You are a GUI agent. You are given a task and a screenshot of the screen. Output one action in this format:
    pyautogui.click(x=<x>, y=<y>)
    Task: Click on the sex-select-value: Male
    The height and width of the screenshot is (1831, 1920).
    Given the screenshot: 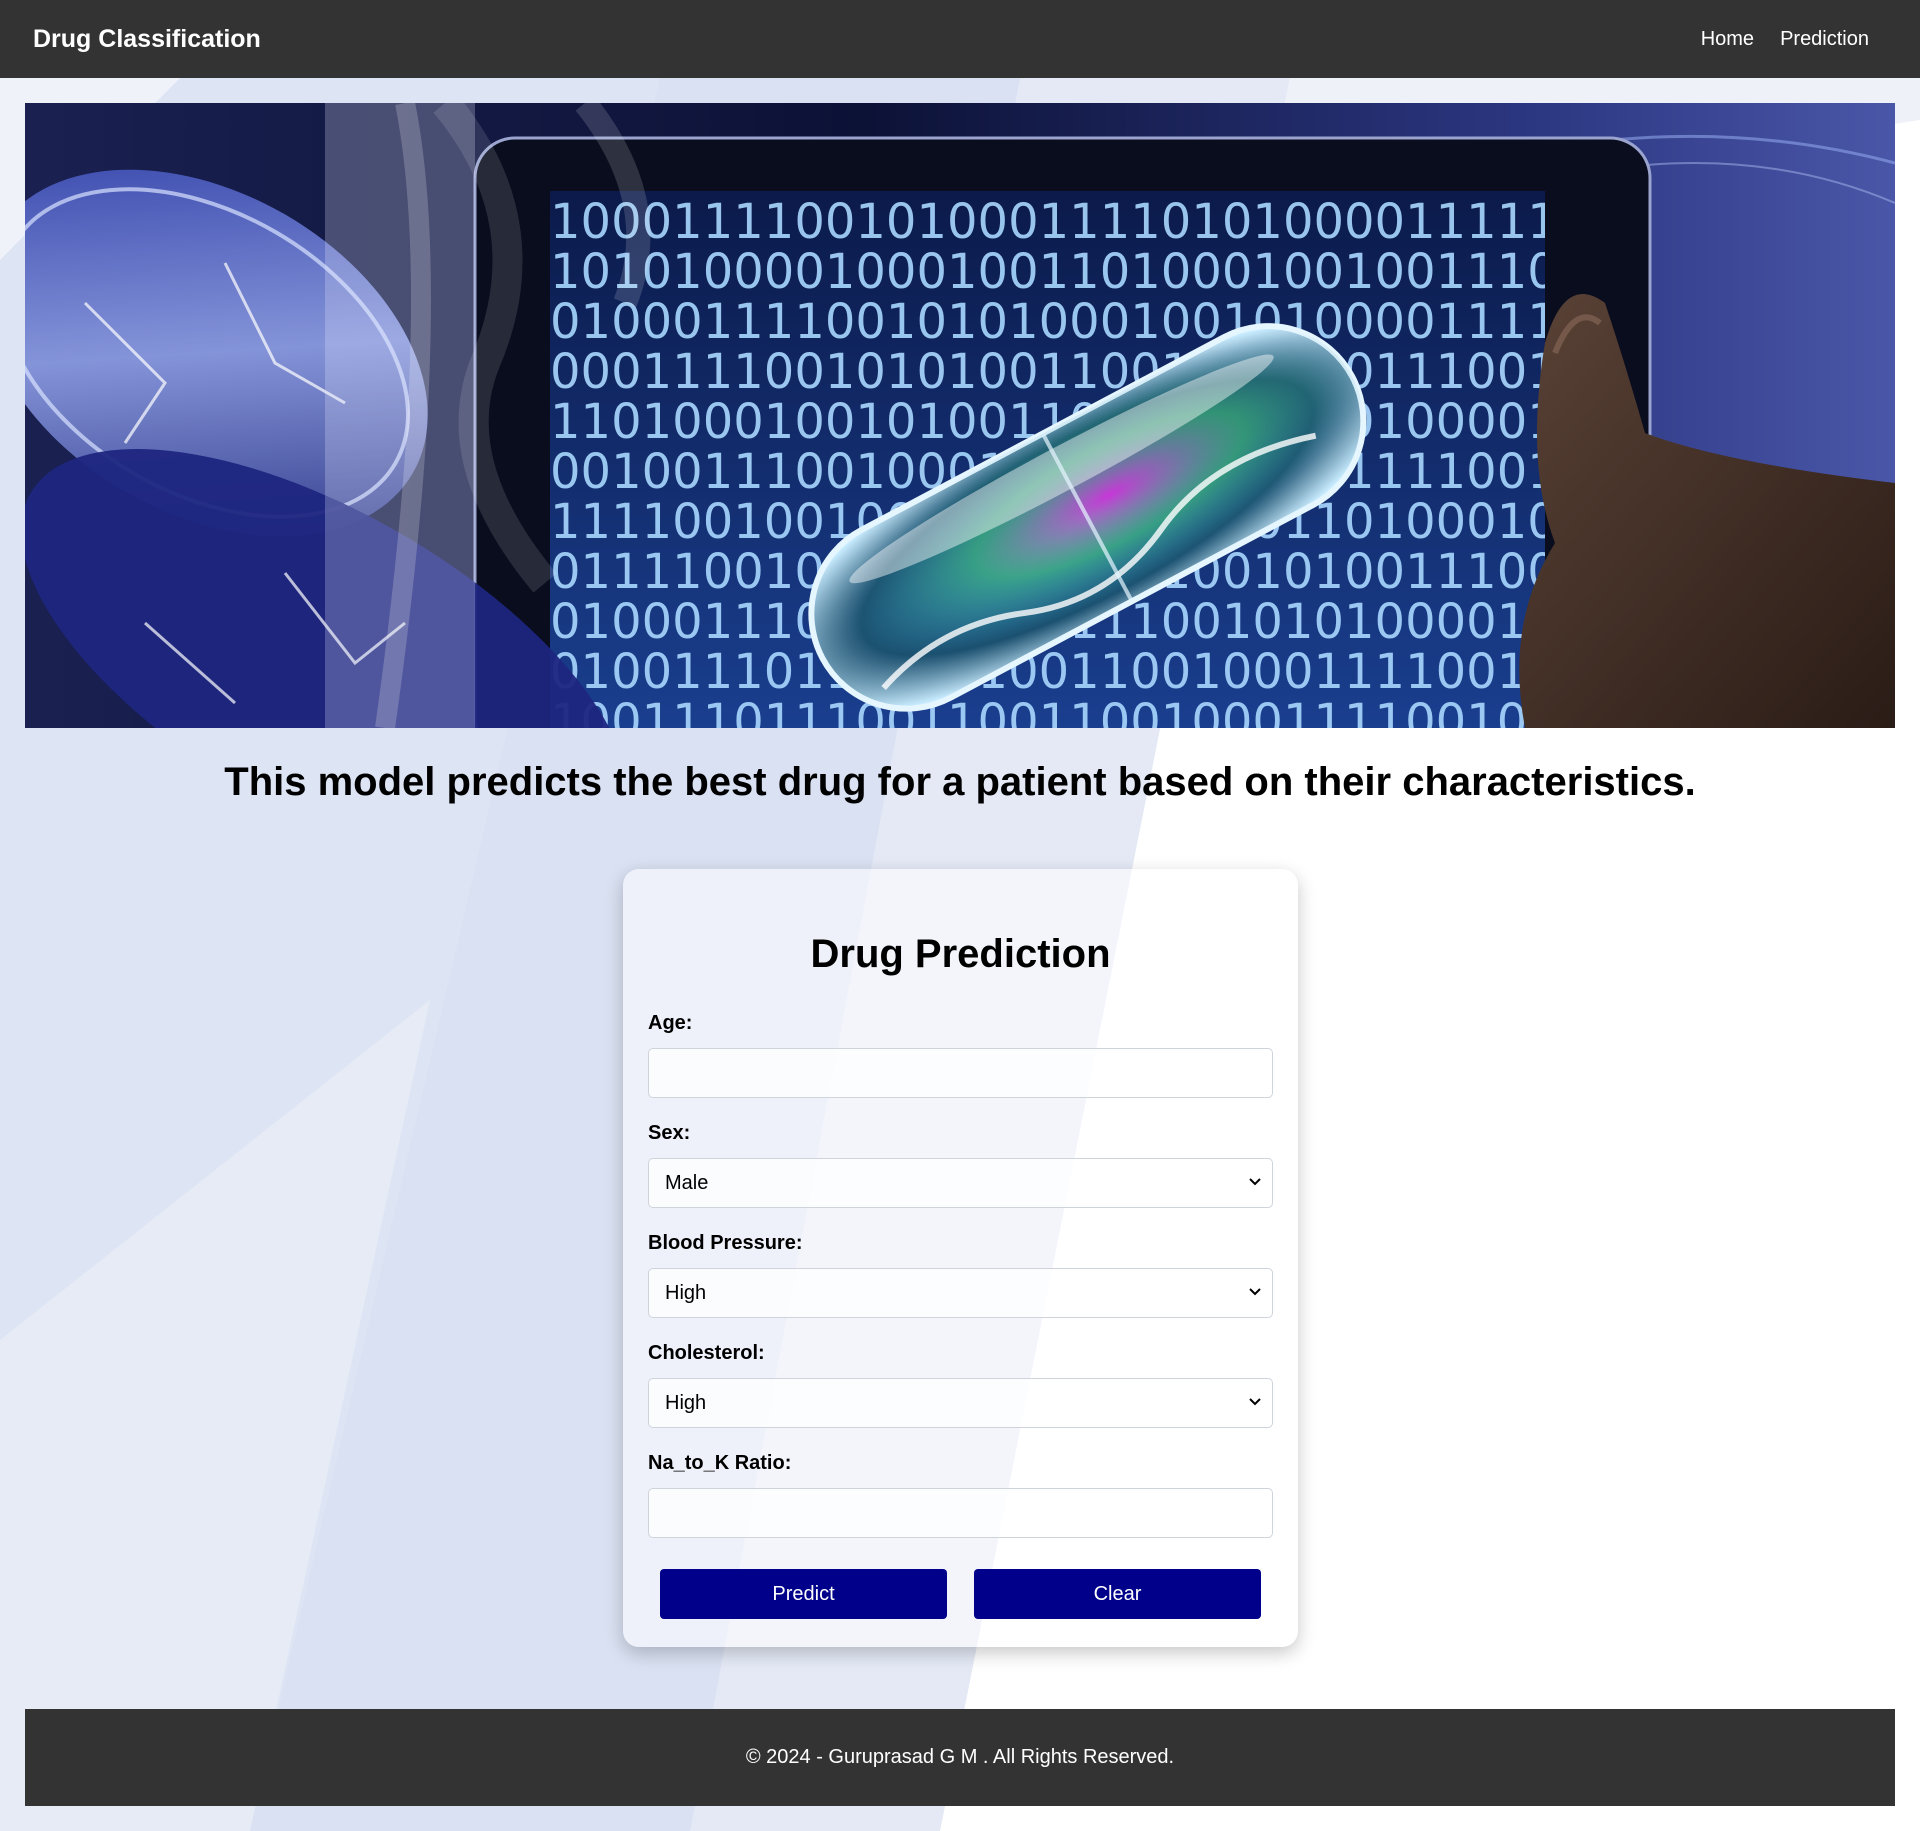 What is the action you would take?
    pyautogui.click(x=960, y=1183)
    